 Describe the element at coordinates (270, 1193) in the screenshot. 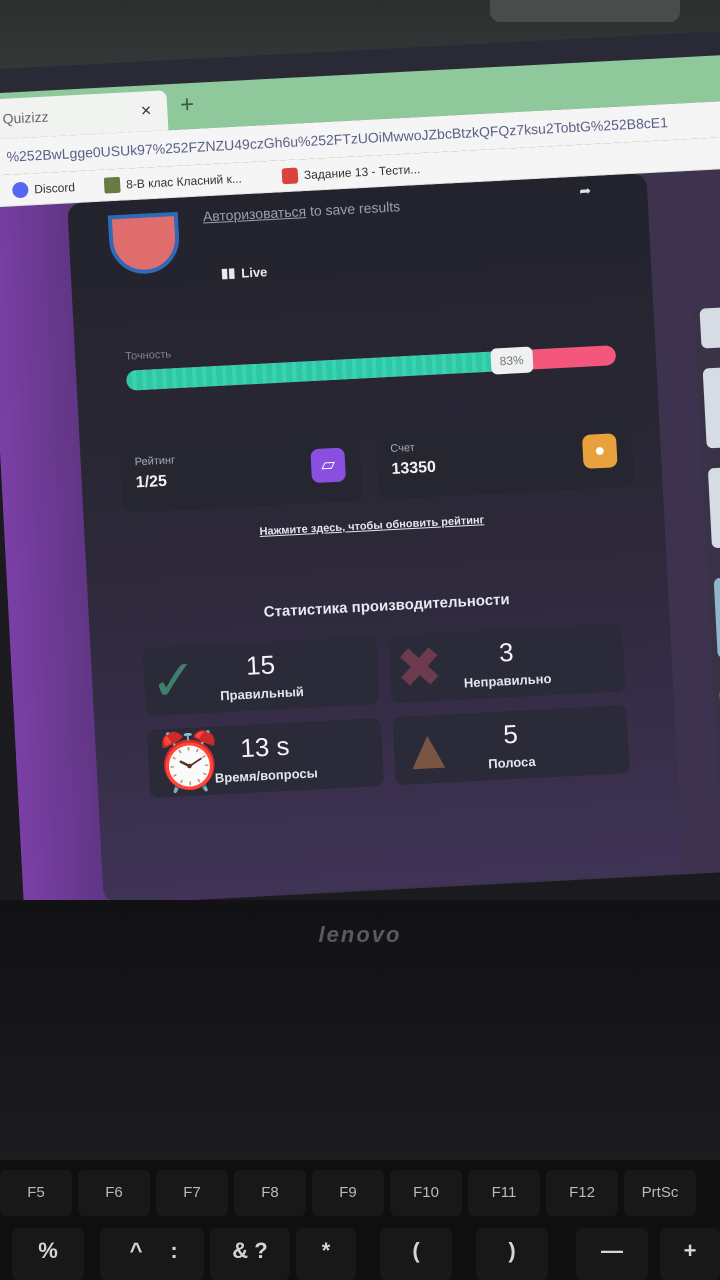

I see `key-f8: F8` at that location.